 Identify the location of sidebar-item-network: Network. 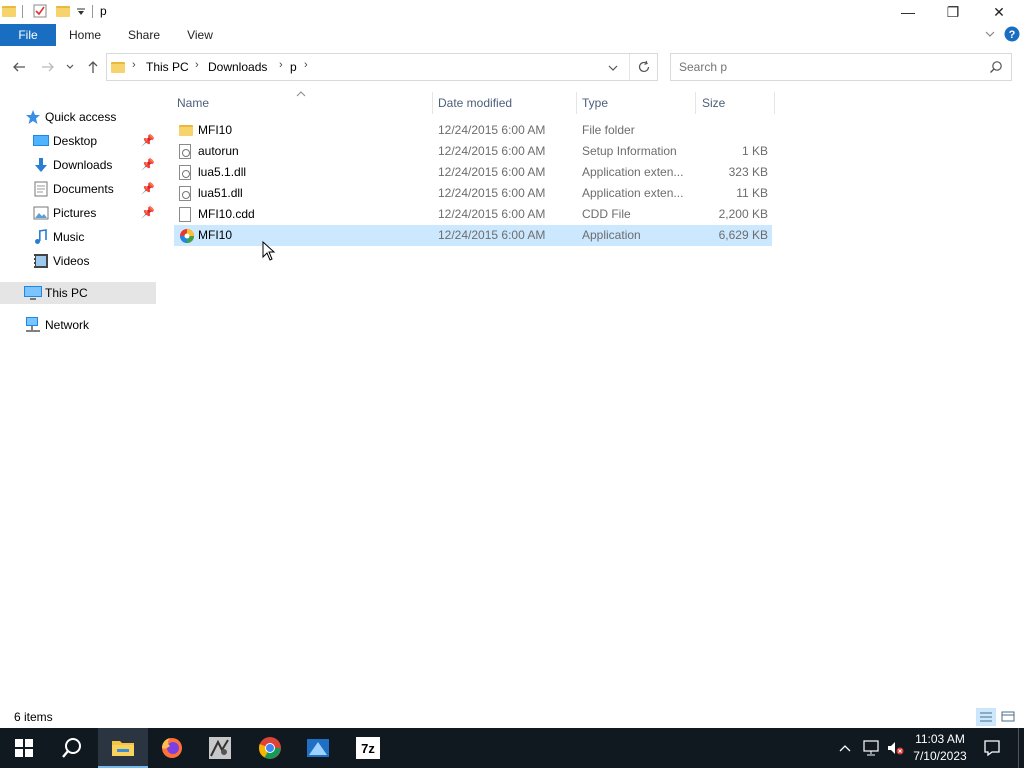
(78, 325).